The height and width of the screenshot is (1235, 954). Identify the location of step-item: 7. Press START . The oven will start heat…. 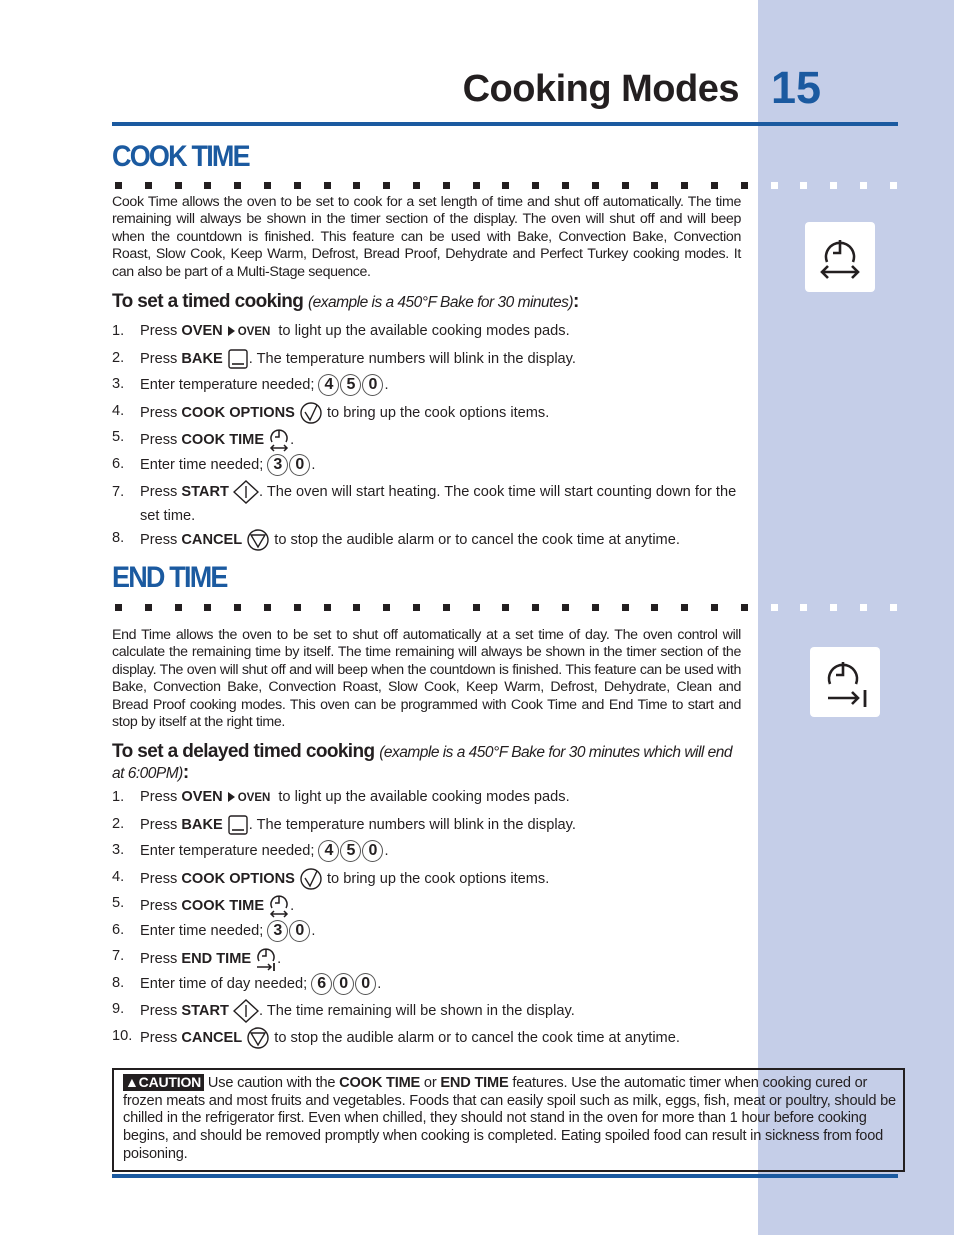
(432, 504).